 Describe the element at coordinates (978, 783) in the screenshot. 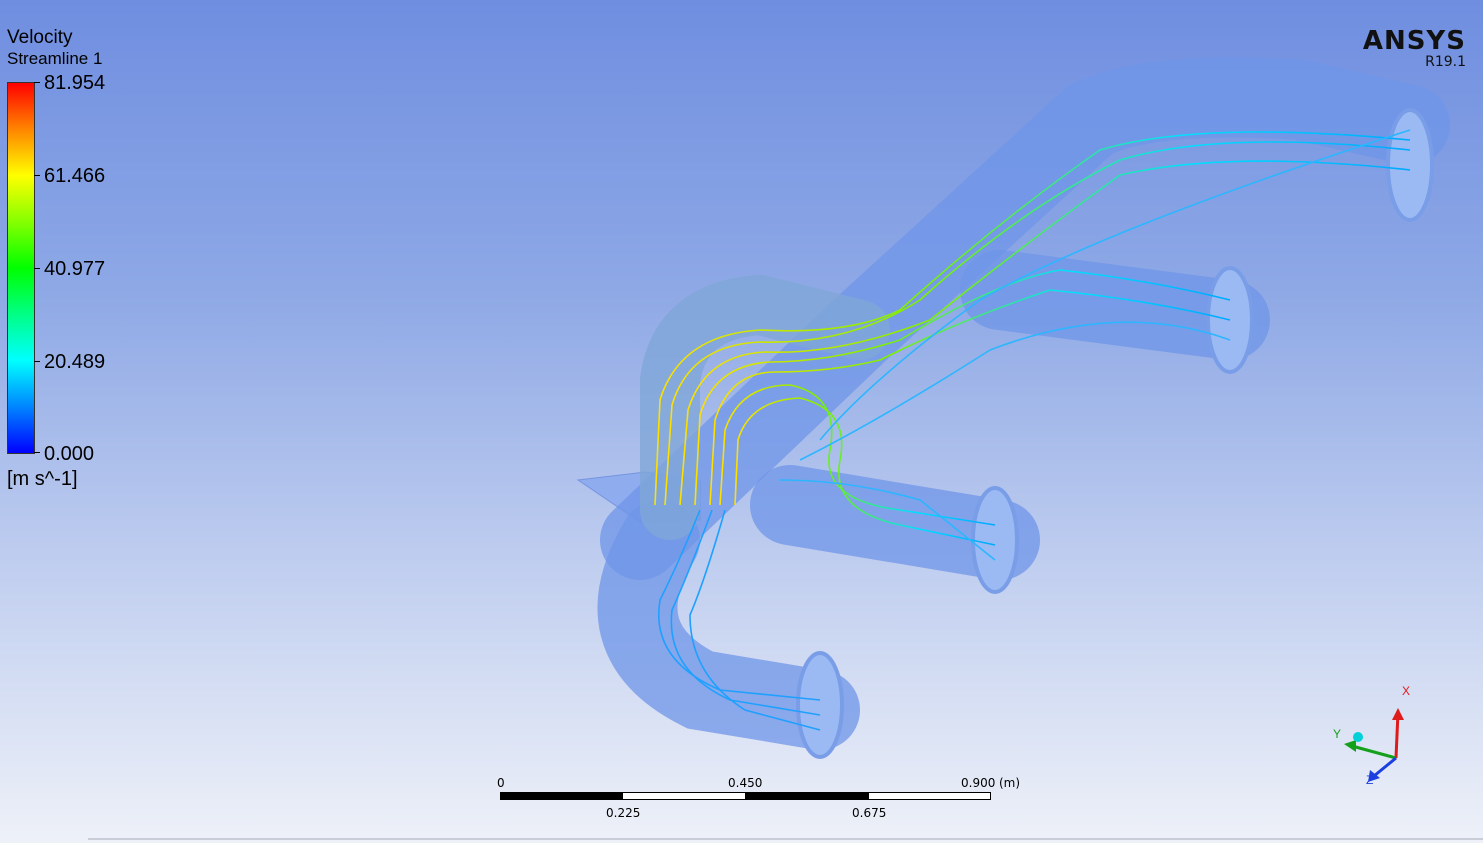

I see `scale-label-max: 0.900` at that location.